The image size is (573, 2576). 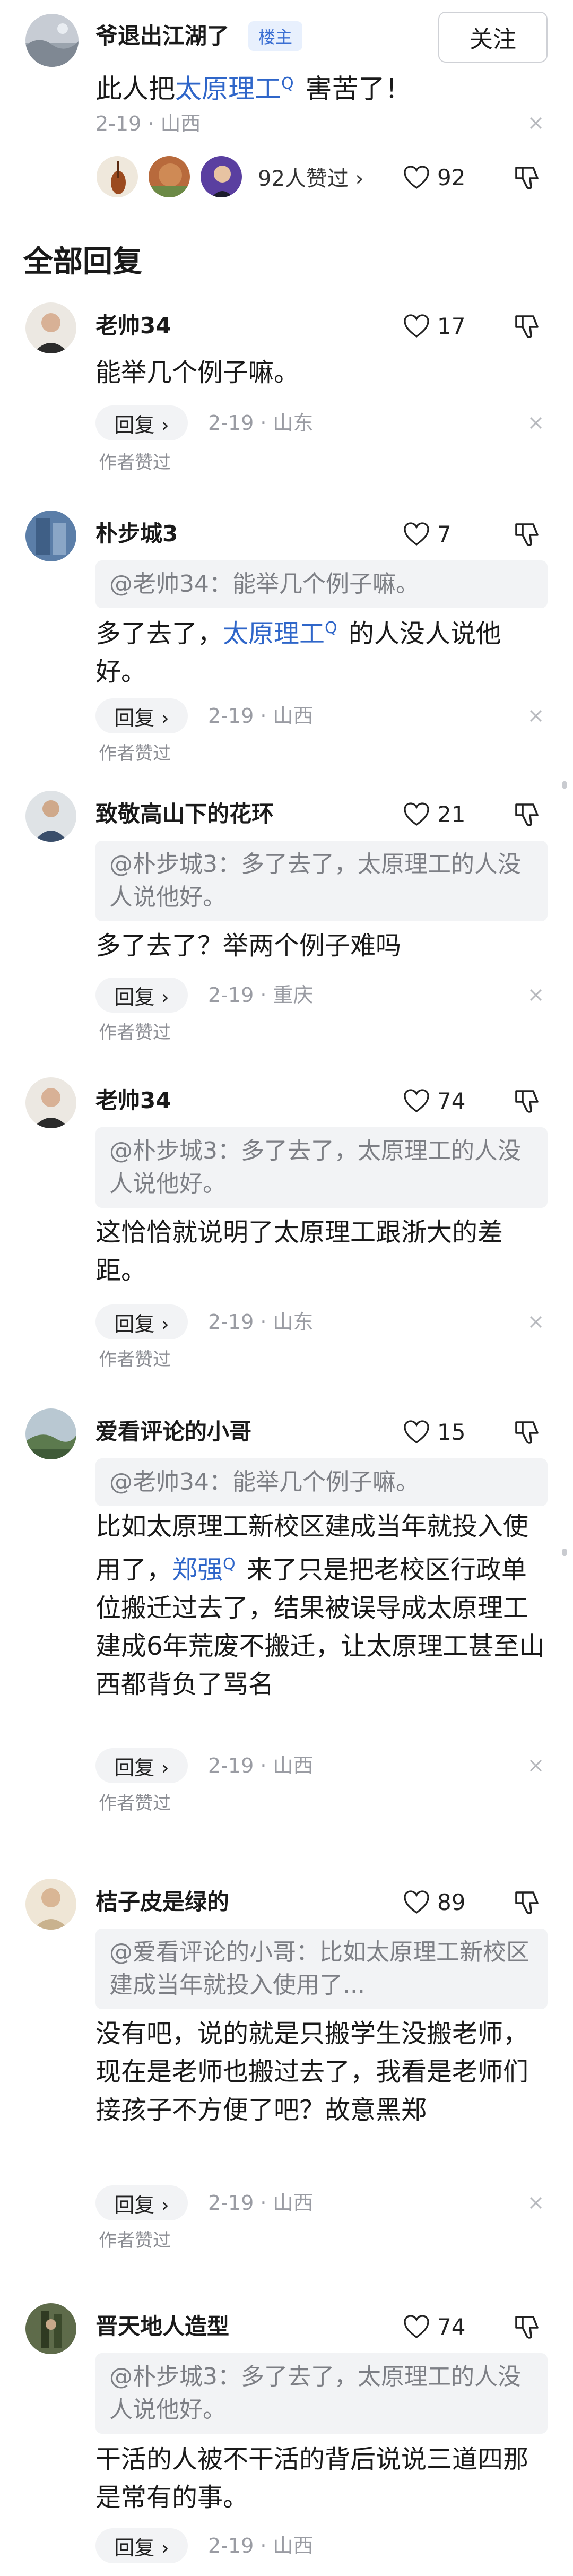 What do you see at coordinates (159, 634) in the screenshot?
I see `comment-text-before: 多了去了，` at bounding box center [159, 634].